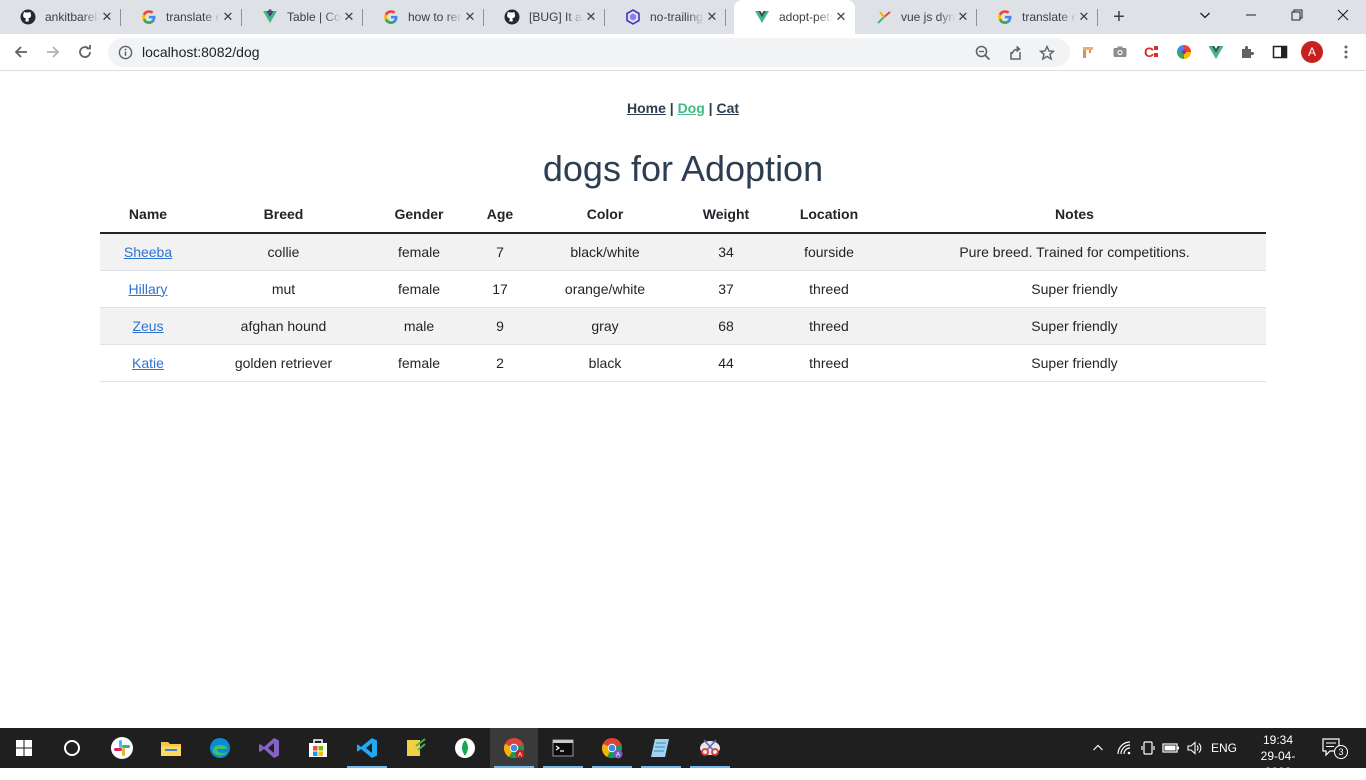 The image size is (1366, 780). I want to click on share-icon, so click(1015, 53).